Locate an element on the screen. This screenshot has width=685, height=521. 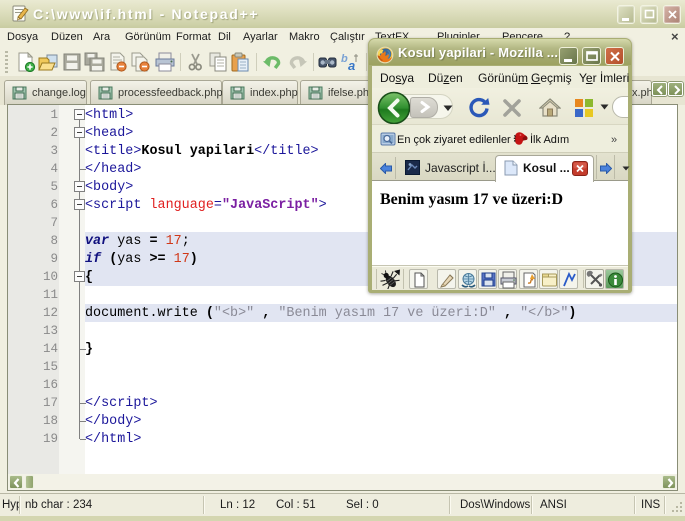
svg-text: b is located at coordinates (344, 59).